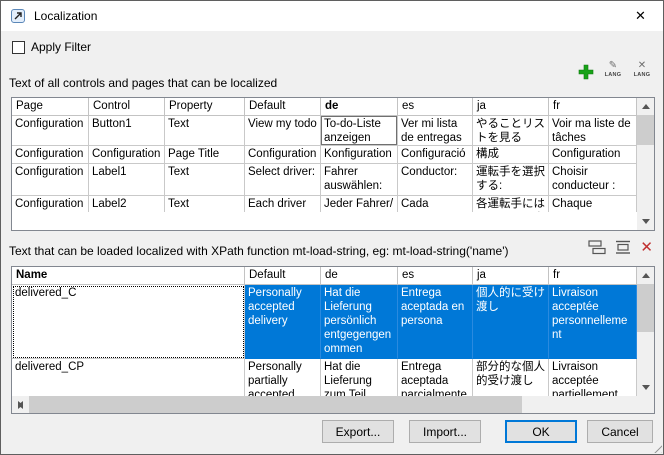  I want to click on cell-control: Label1, so click(127, 180).